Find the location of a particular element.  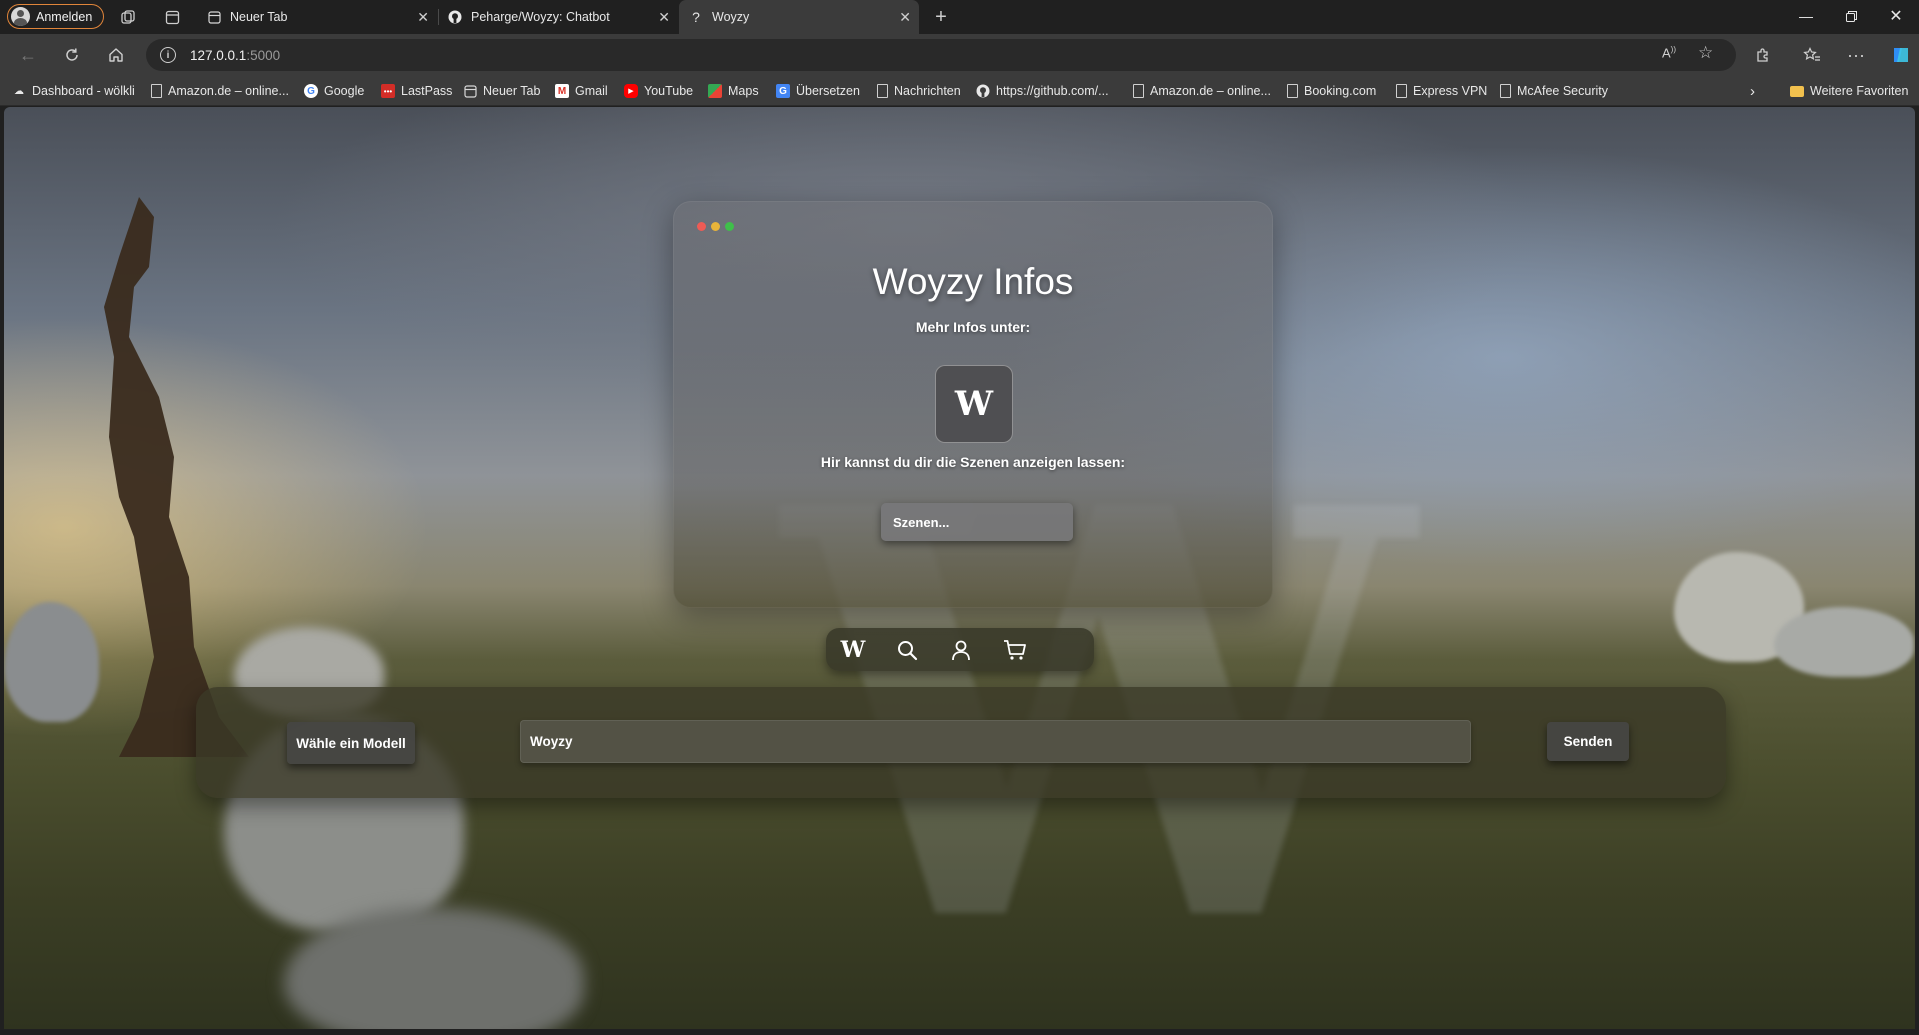

toolbar: ← i 127.0.0.1:5000 A)) ☆ ··· is located at coordinates (959, 55).